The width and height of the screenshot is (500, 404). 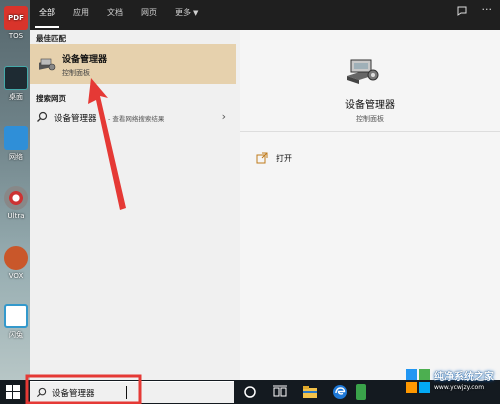 I want to click on desktop-icon-label: 闪兔, so click(x=16, y=335).